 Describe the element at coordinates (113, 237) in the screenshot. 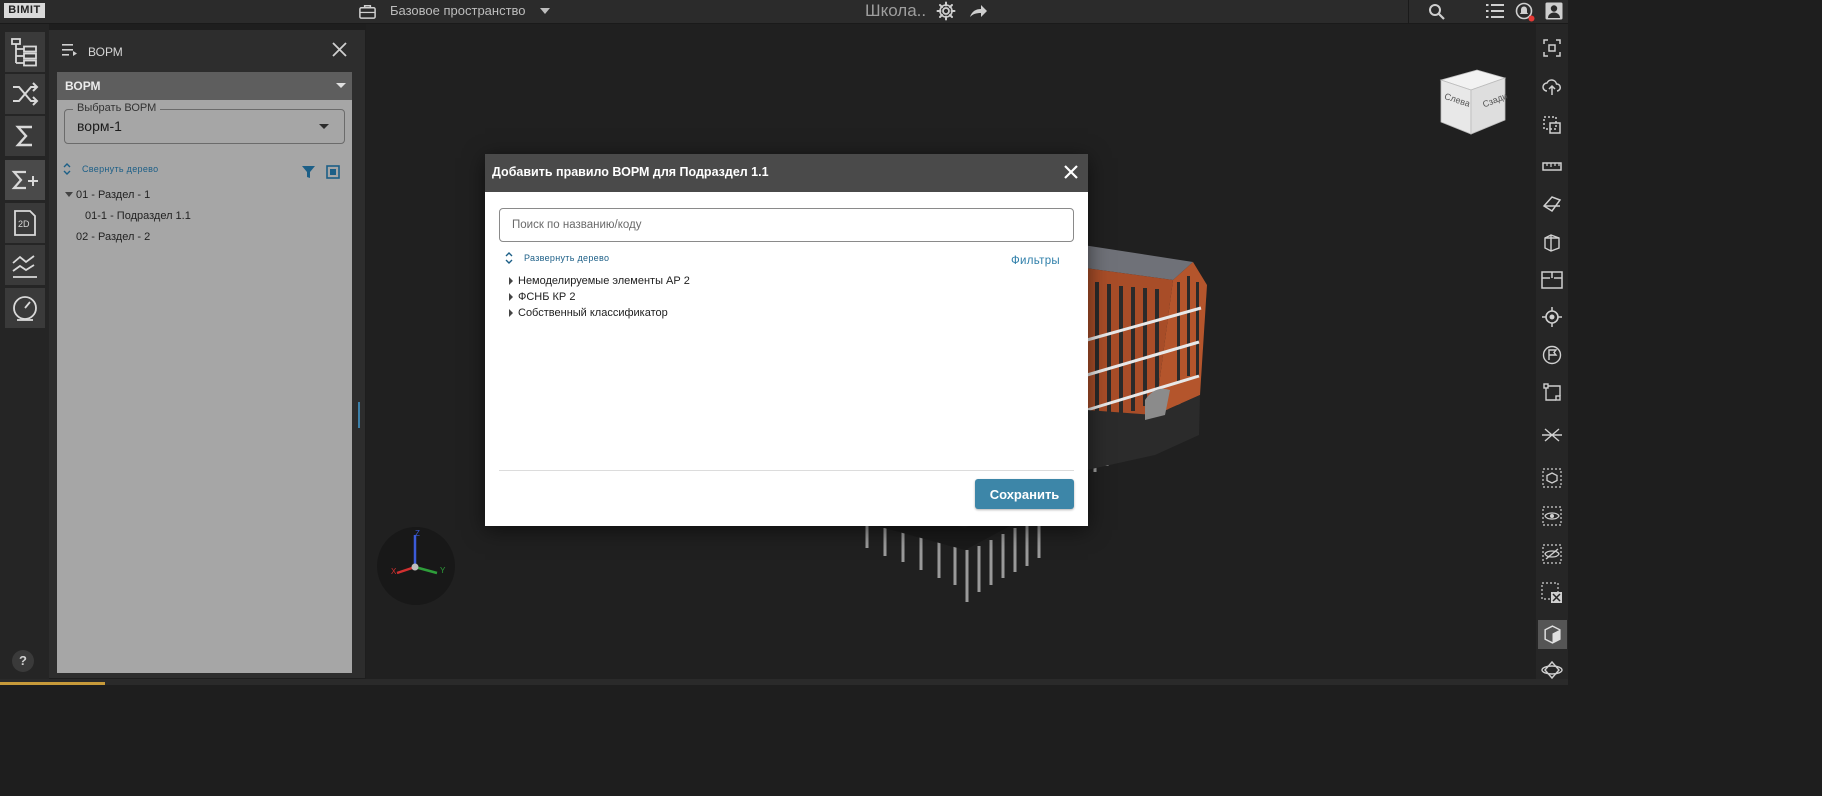

I see `tree-item-section-2: 02 - Раздел - 2` at that location.